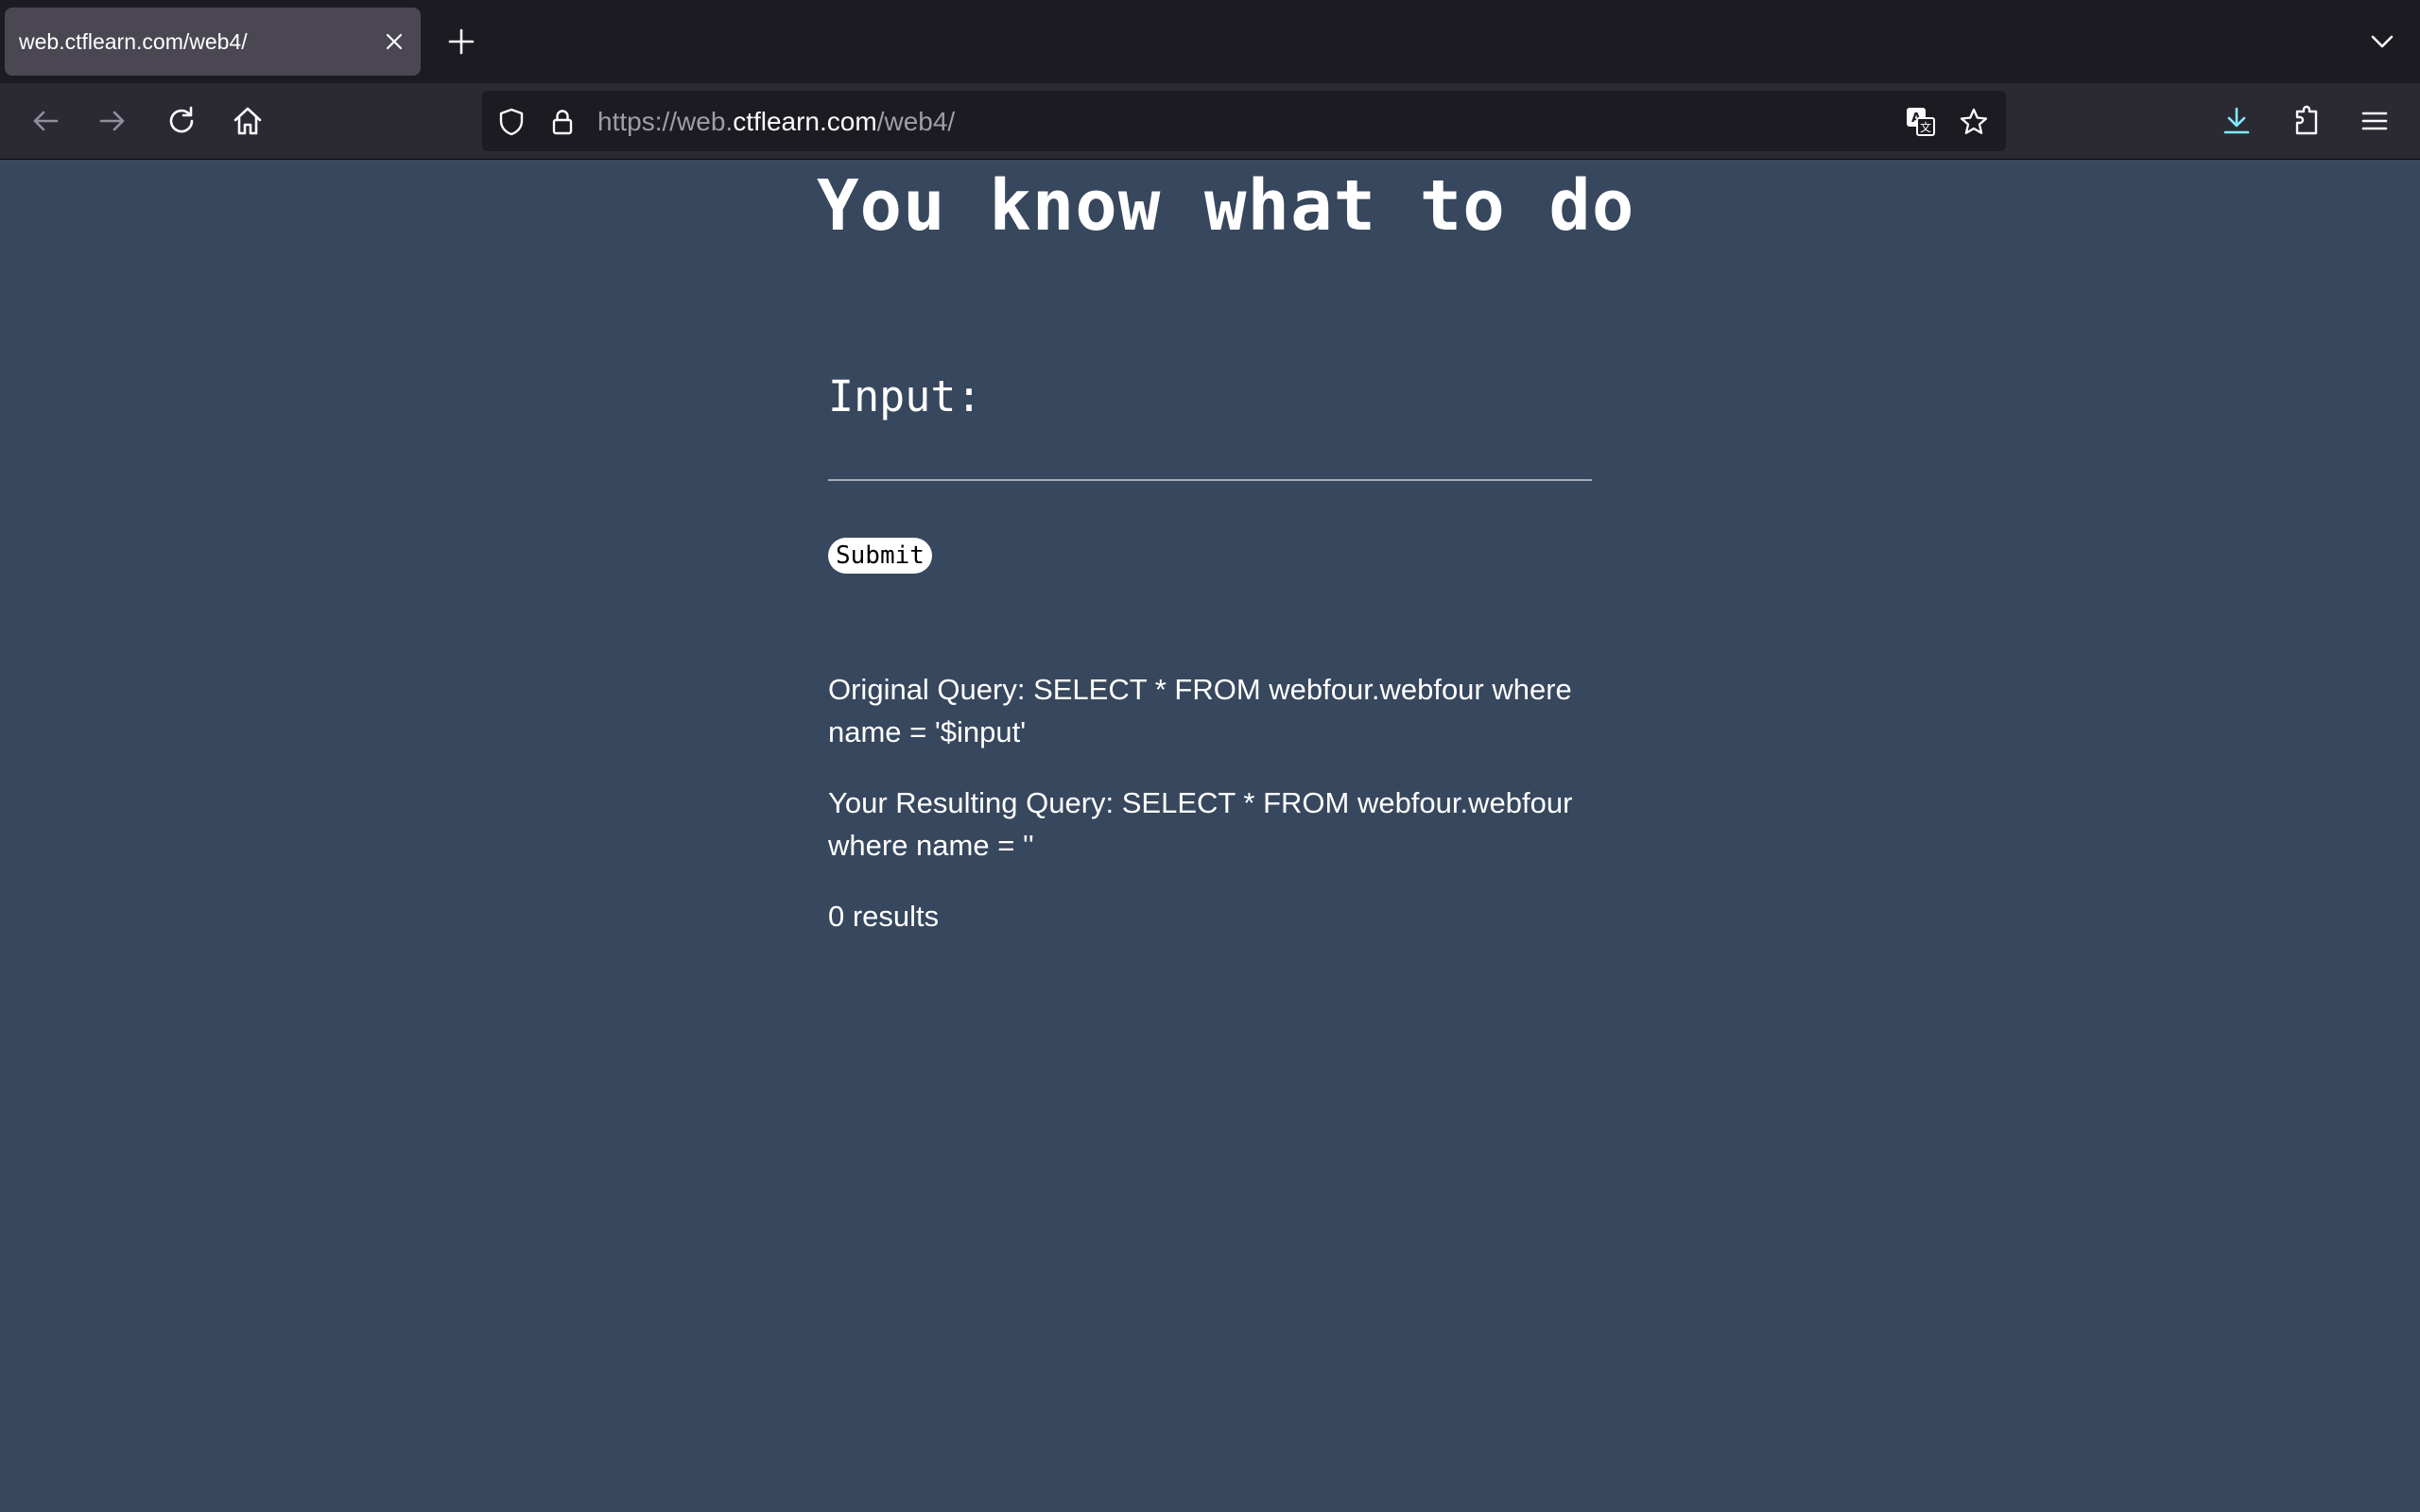  I want to click on url-text: https://web.ctflearn.com/web4/, so click(776, 122).